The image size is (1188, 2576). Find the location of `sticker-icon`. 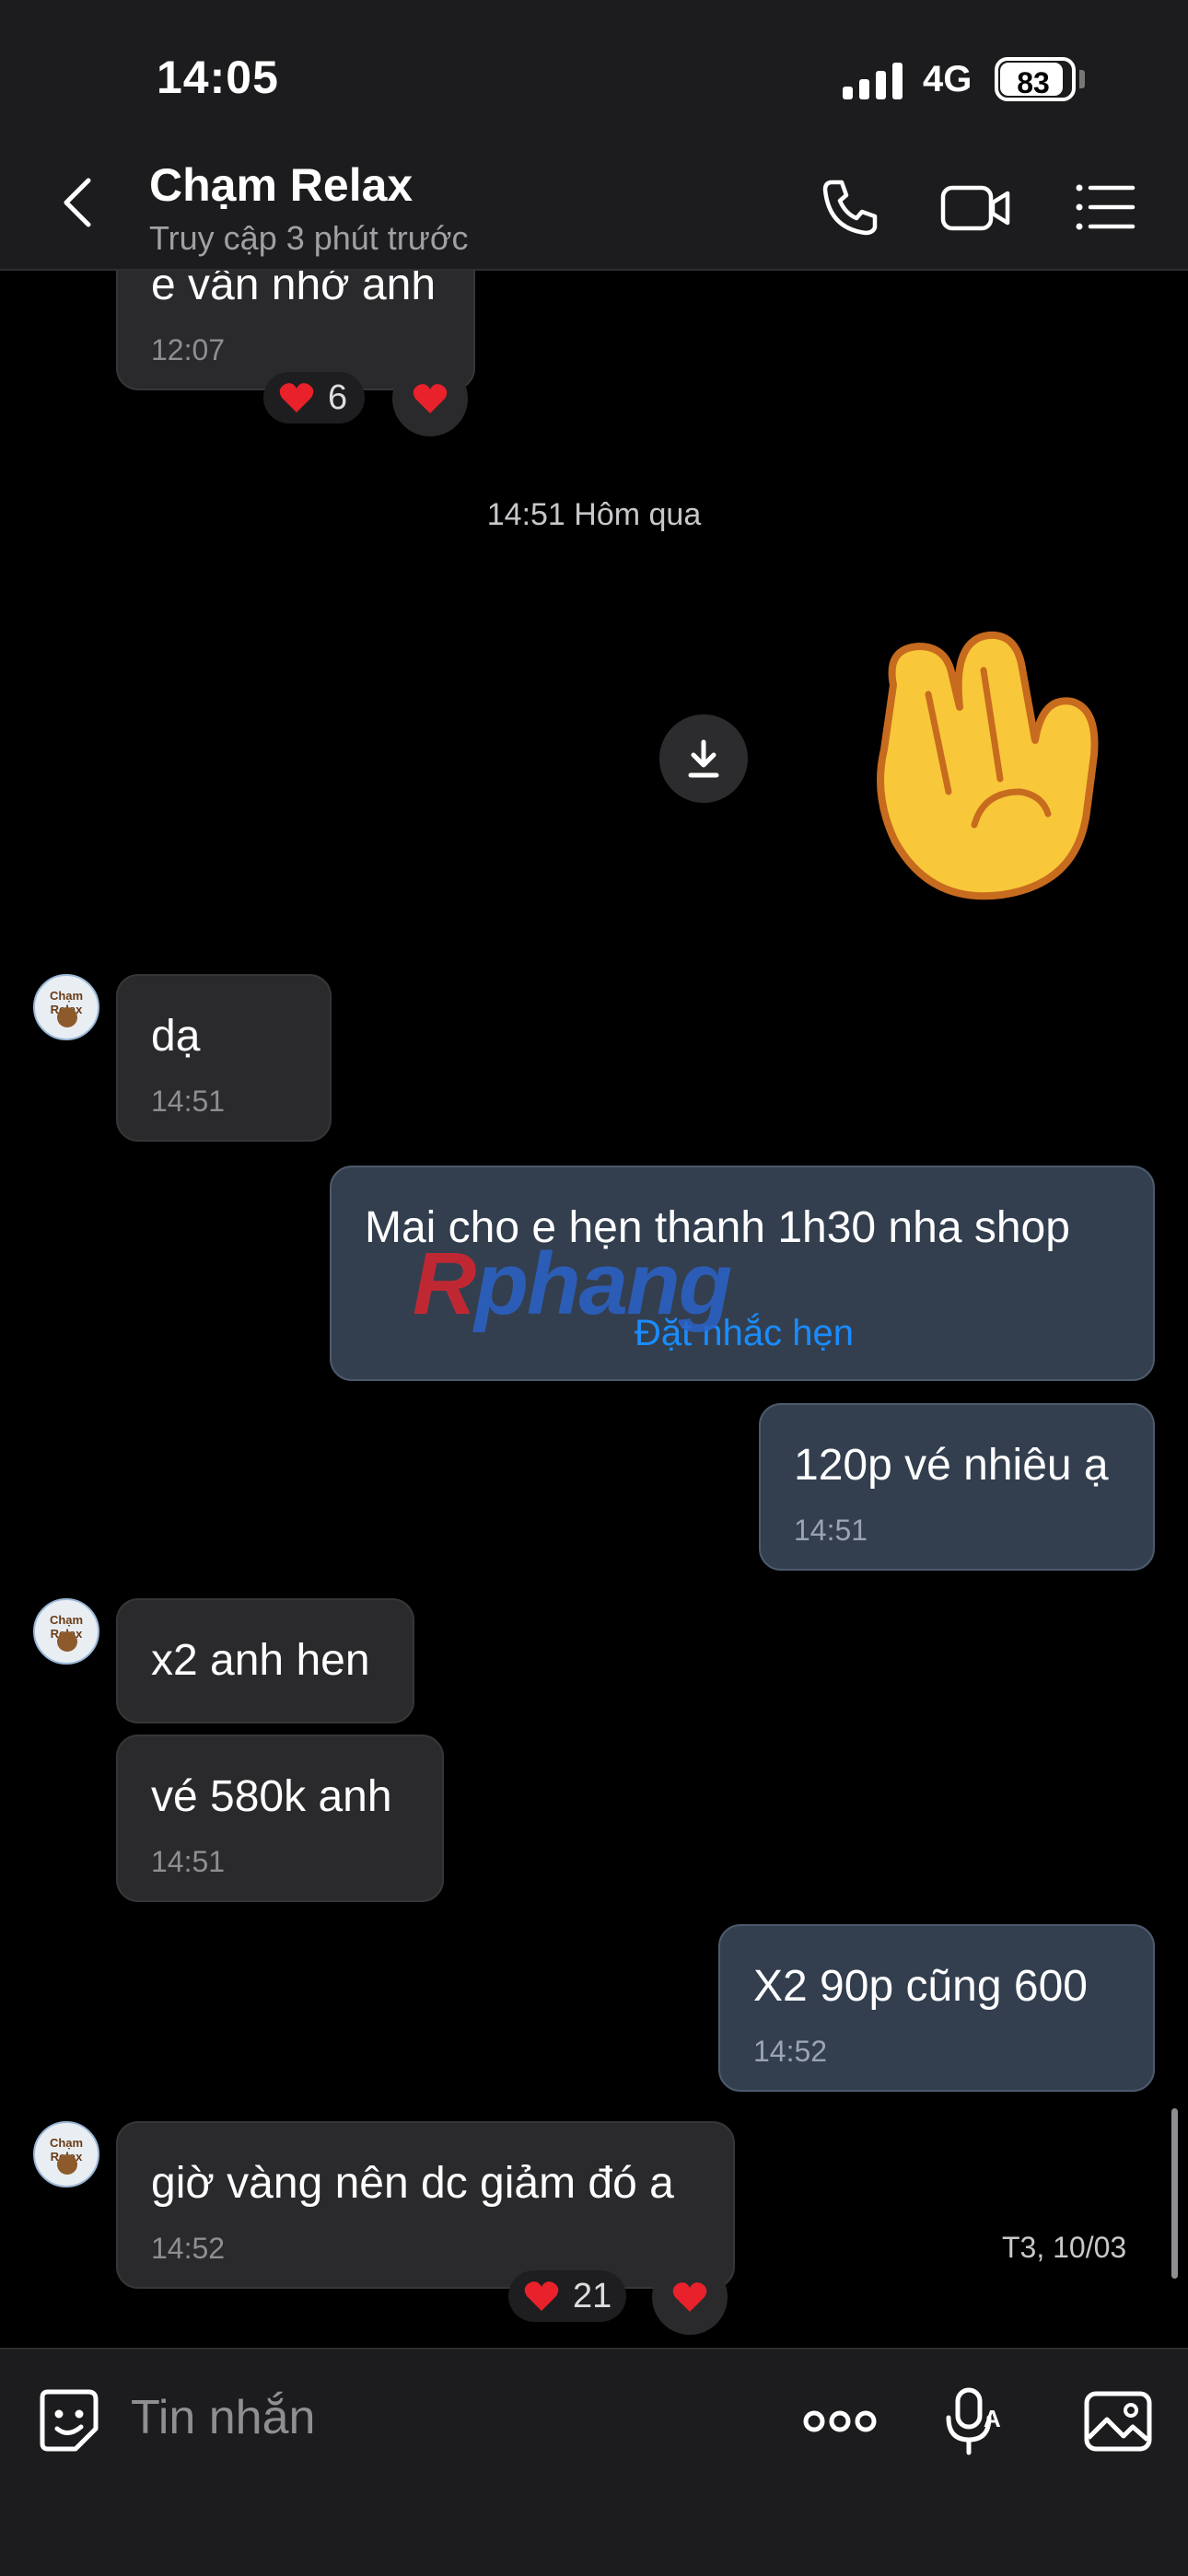

sticker-icon is located at coordinates (68, 2421).